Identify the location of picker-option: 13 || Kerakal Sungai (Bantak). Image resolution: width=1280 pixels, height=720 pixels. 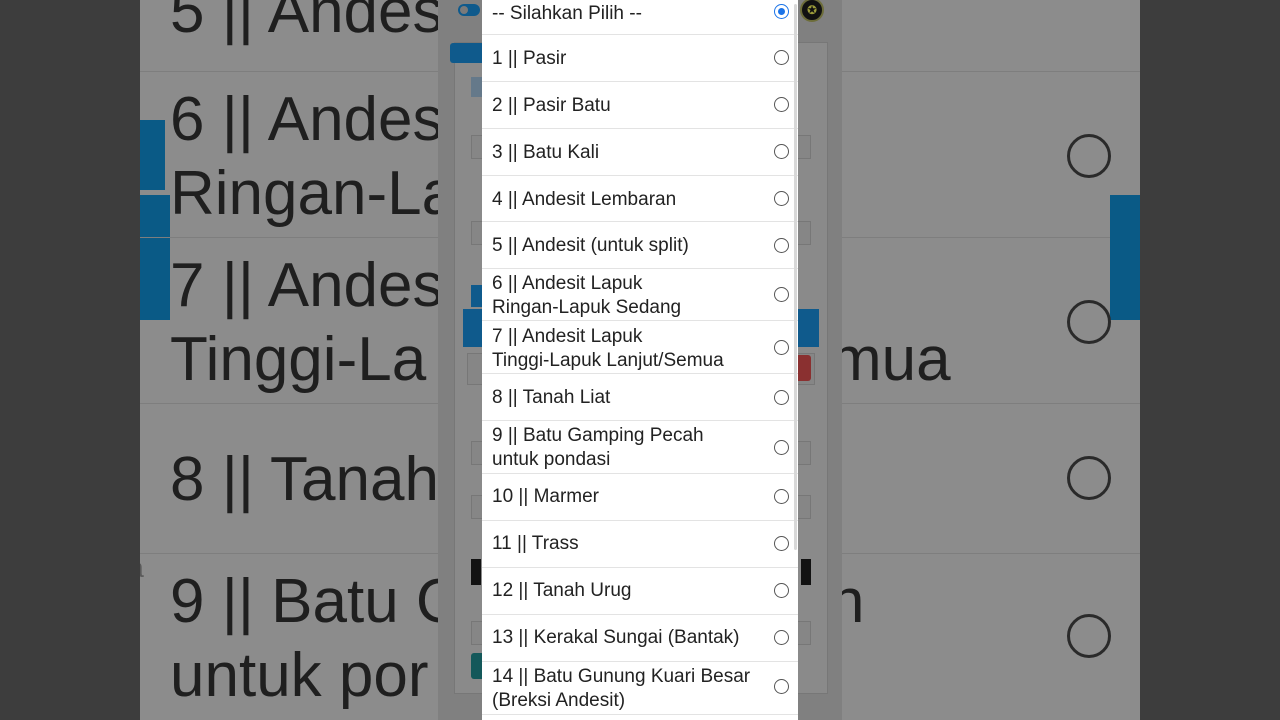
(640, 638).